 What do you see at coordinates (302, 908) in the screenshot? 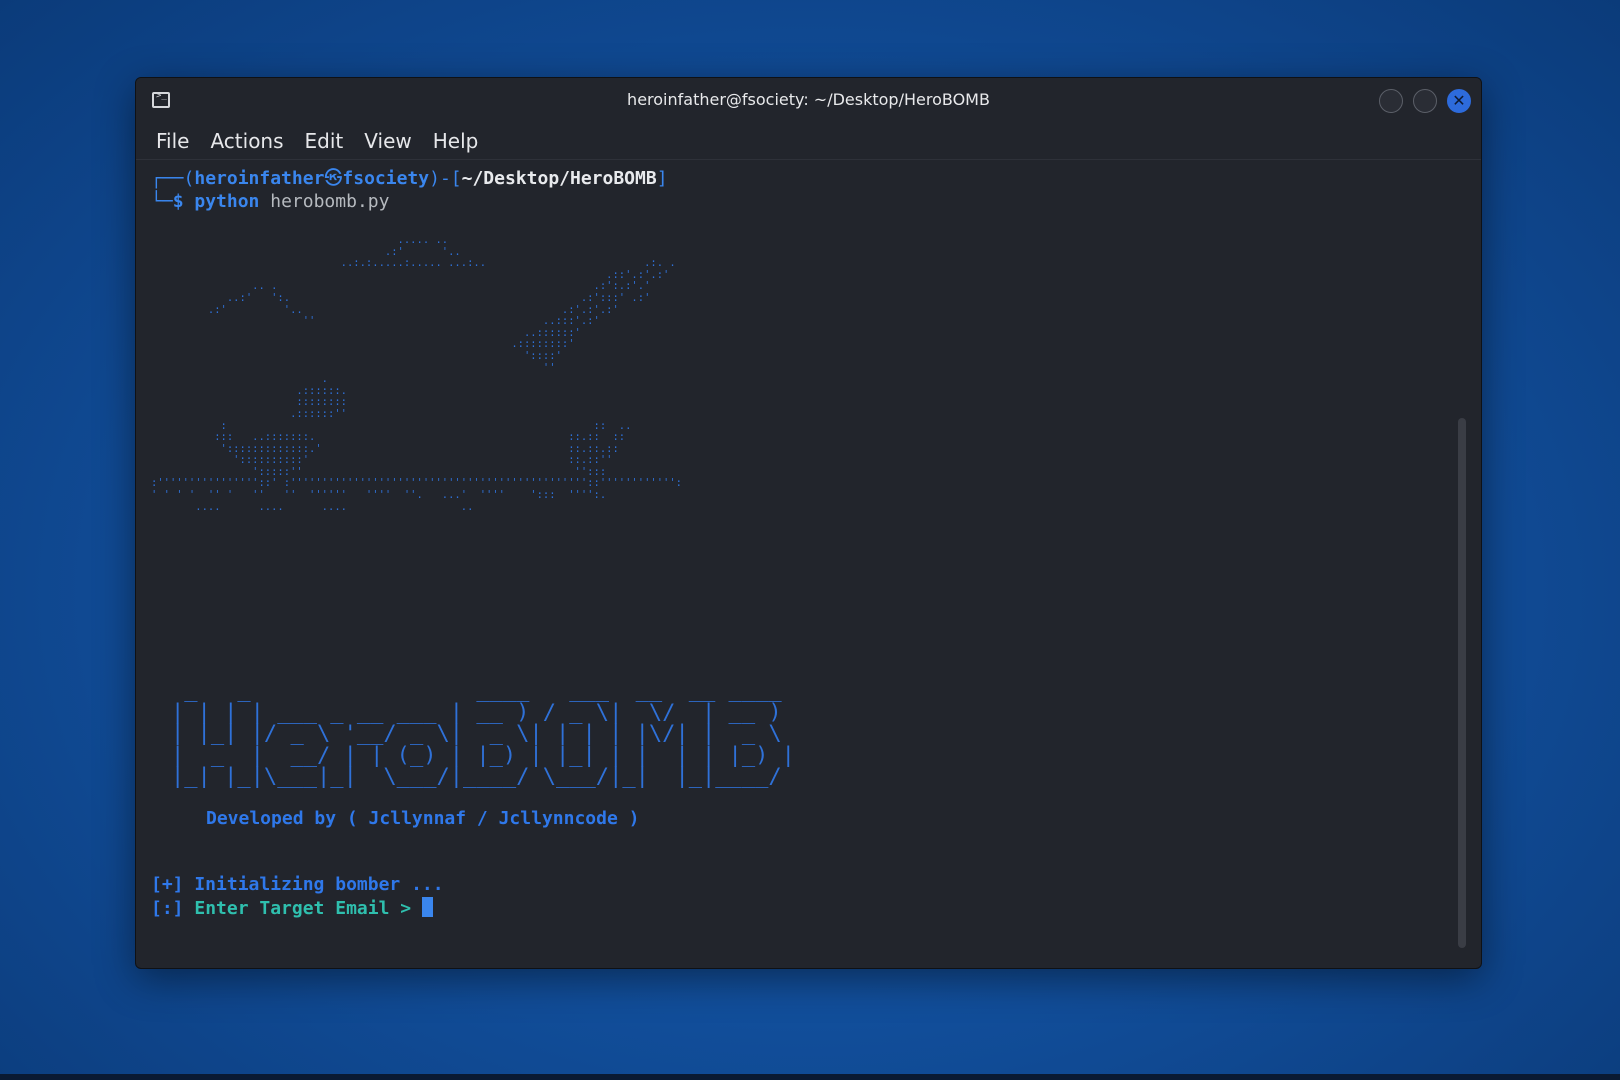
I see `prompt-text: Enter Target Email >` at bounding box center [302, 908].